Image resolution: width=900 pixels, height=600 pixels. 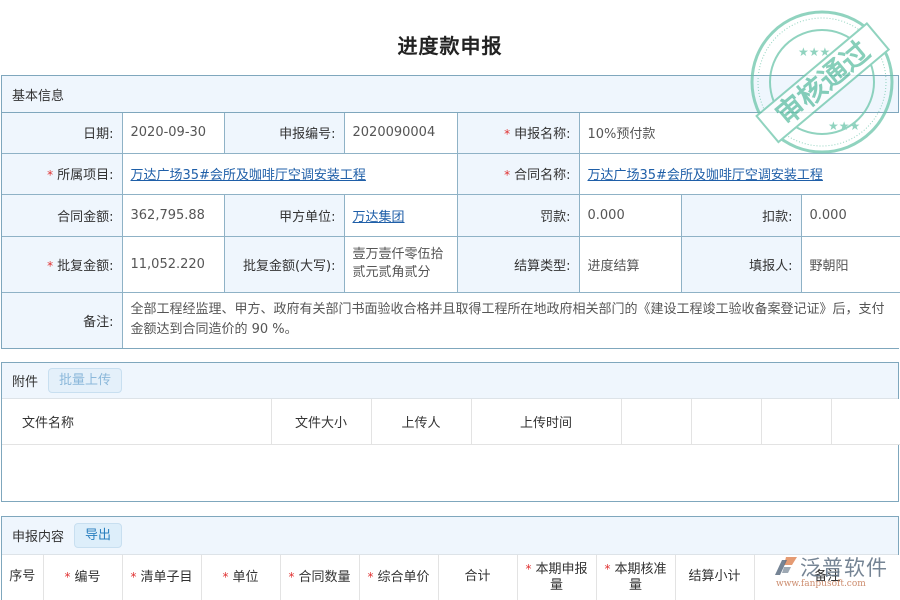 I want to click on page-title: 进度款申报, so click(x=450, y=46).